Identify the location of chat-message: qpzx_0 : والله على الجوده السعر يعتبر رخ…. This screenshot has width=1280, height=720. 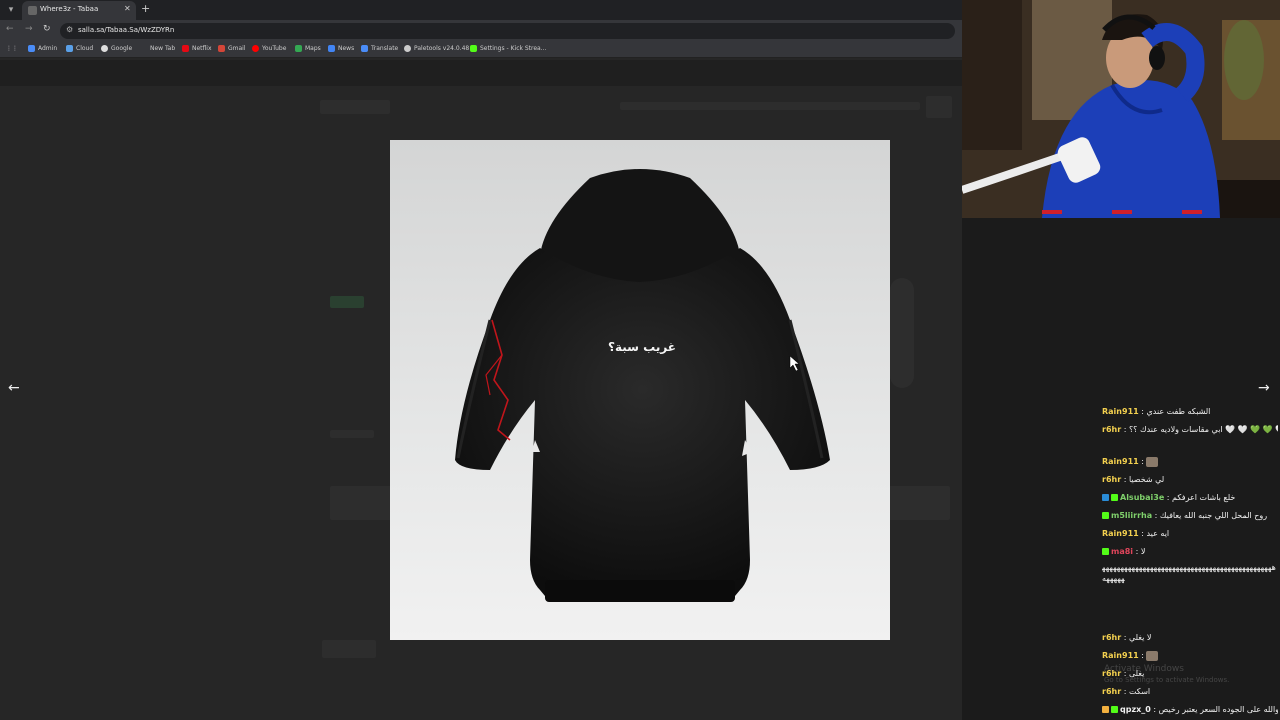
(1190, 709).